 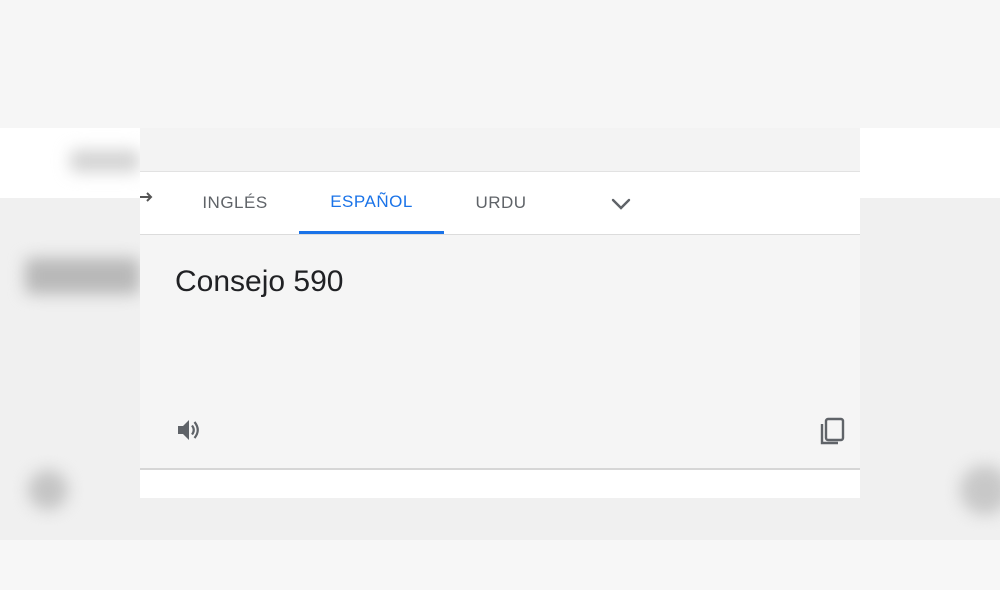 What do you see at coordinates (500, 484) in the screenshot?
I see `card-footer` at bounding box center [500, 484].